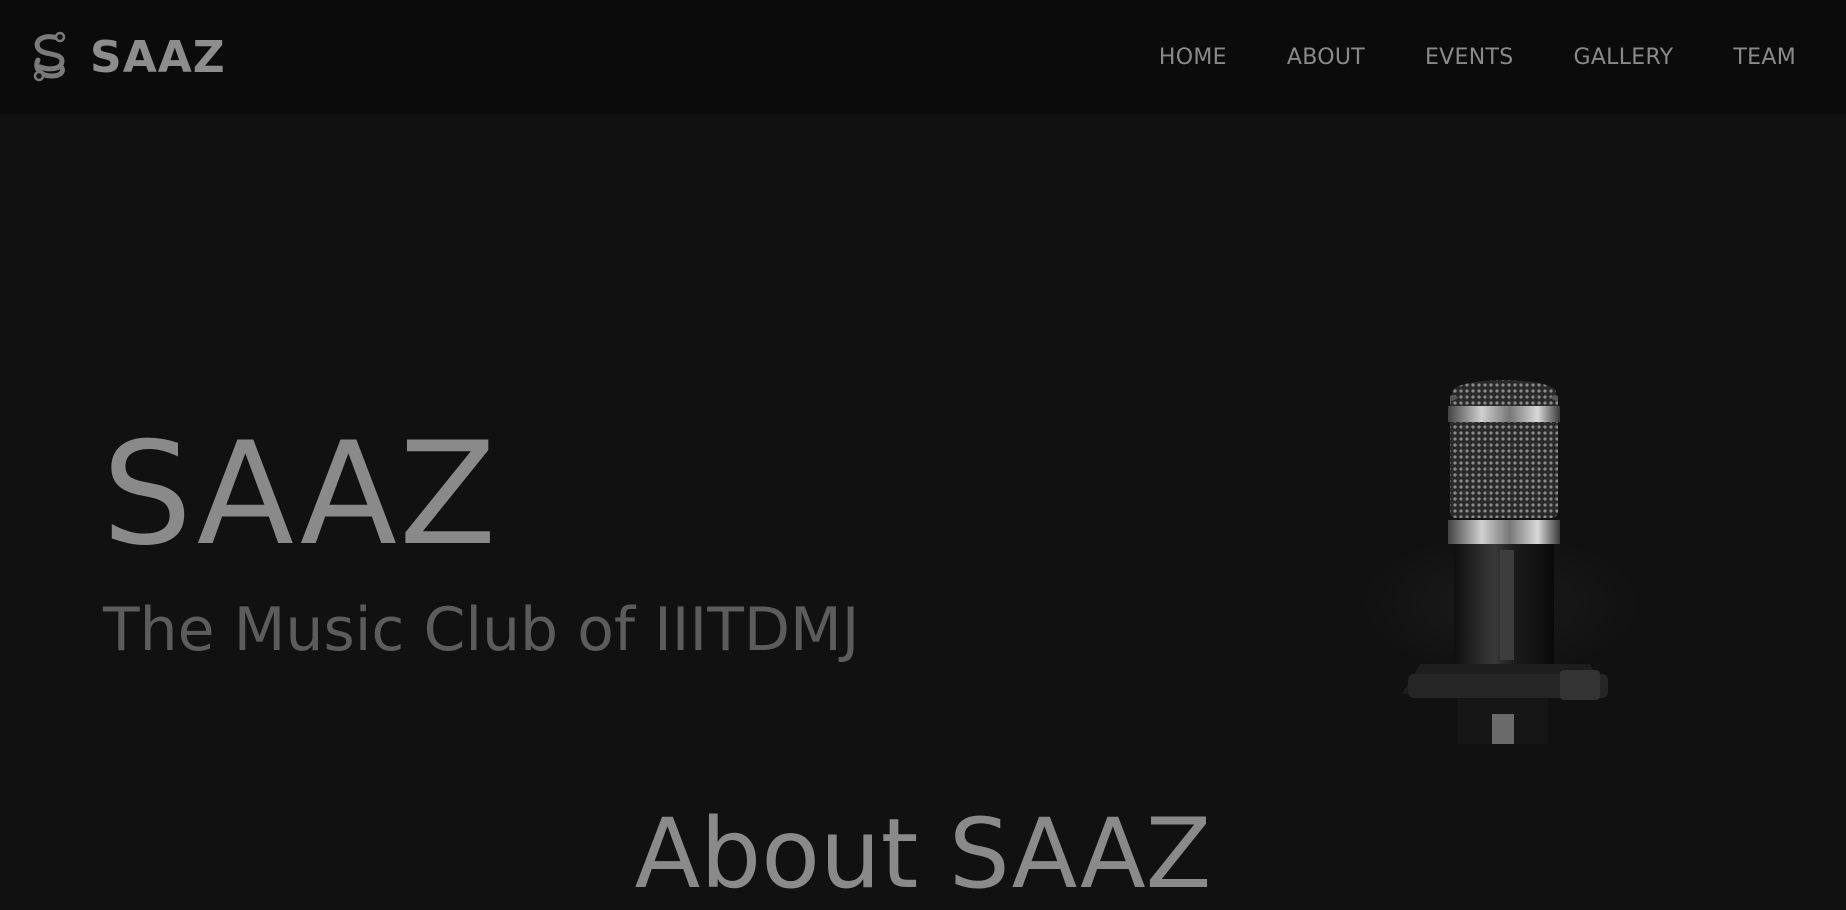  I want to click on microphone-image, so click(1500, 562).